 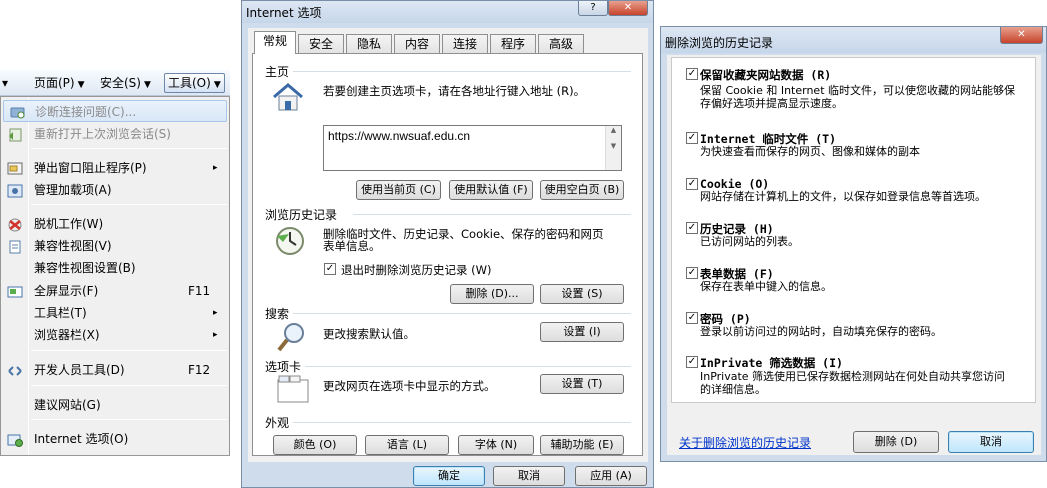 I want to click on tab-label: 内容, so click(x=416, y=44).